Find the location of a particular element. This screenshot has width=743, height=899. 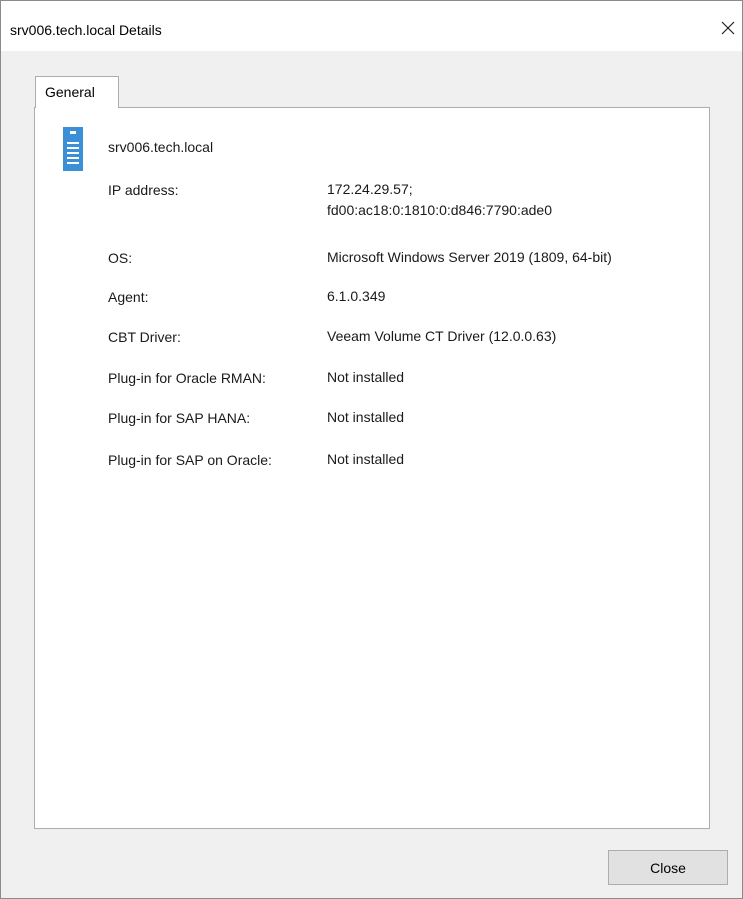

server-name: srv006.tech.local is located at coordinates (161, 147).